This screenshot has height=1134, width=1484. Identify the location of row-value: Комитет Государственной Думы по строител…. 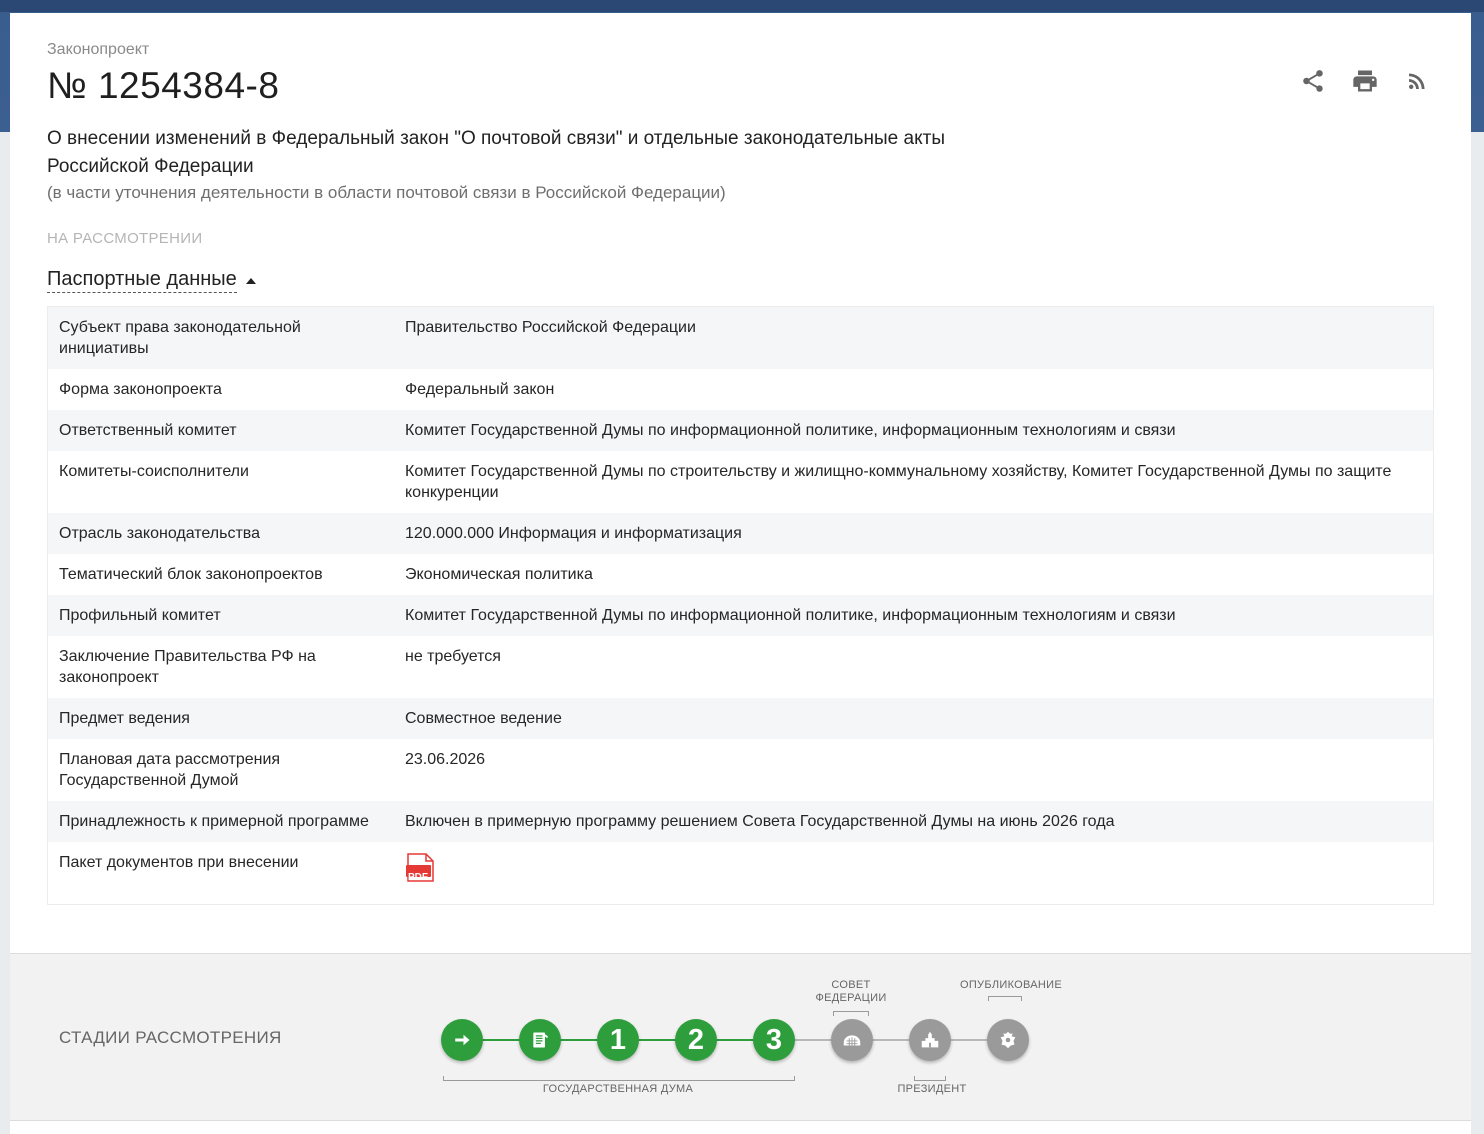
(898, 482).